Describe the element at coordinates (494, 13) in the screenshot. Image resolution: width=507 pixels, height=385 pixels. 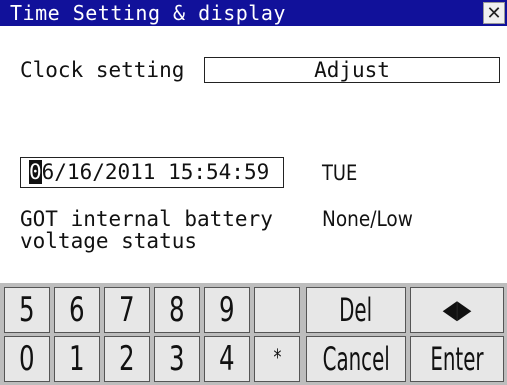
I see `close-icon: ✕` at that location.